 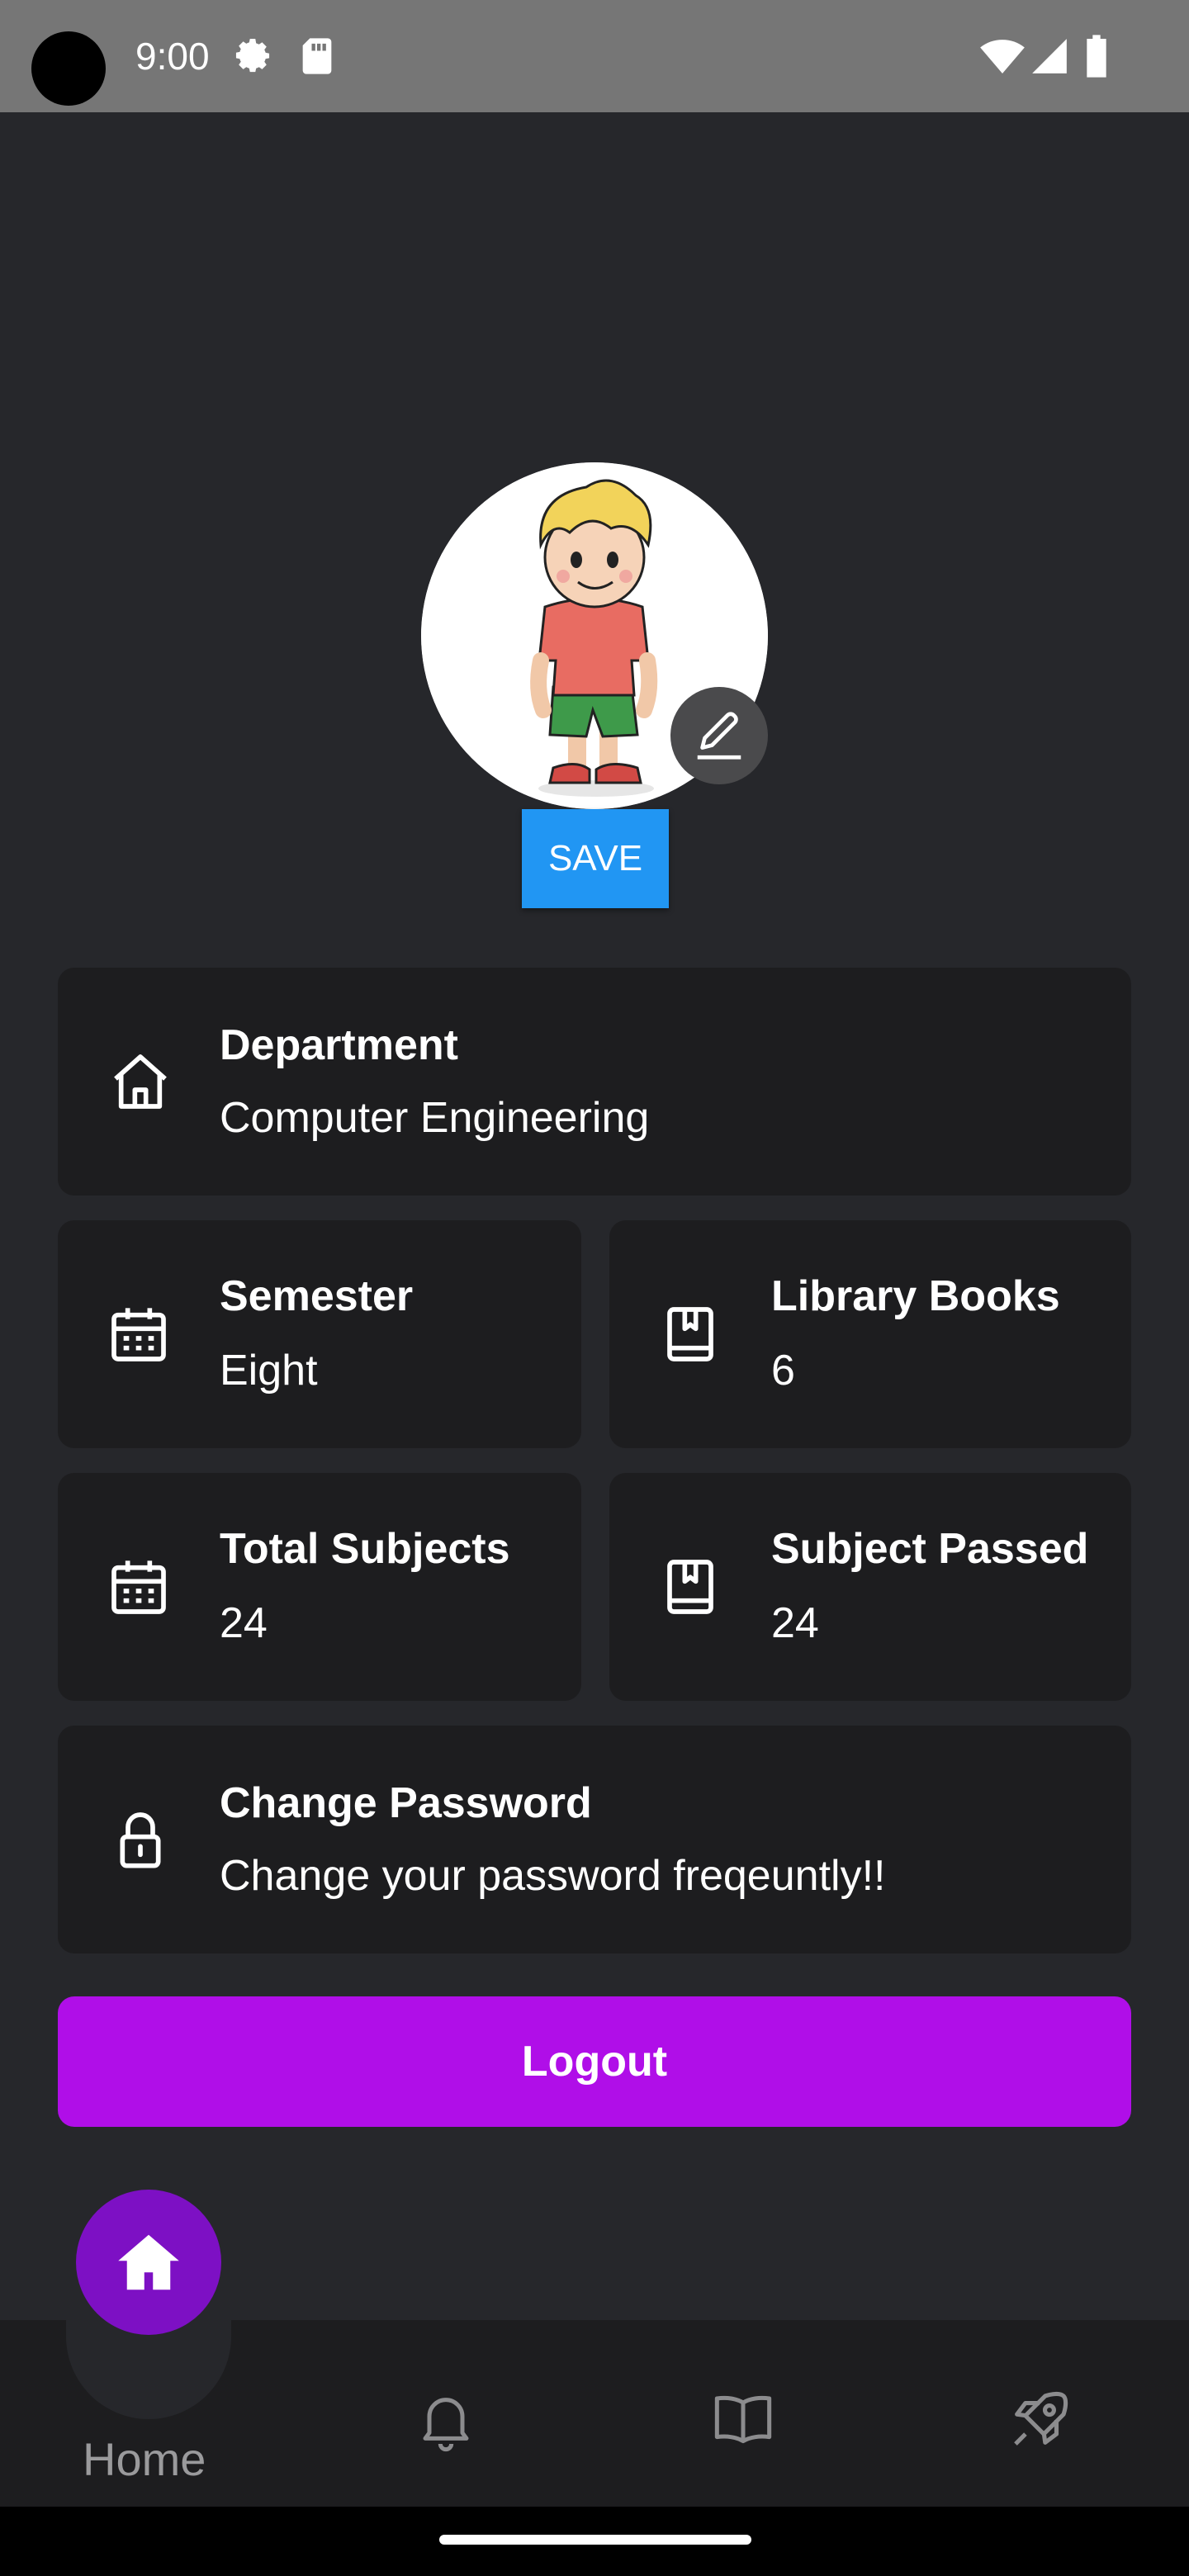 What do you see at coordinates (269, 1371) in the screenshot?
I see `card-semester-value: Eight` at bounding box center [269, 1371].